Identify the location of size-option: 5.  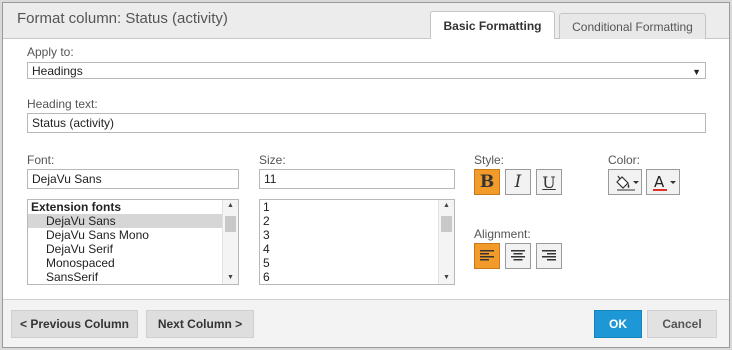
(357, 263).